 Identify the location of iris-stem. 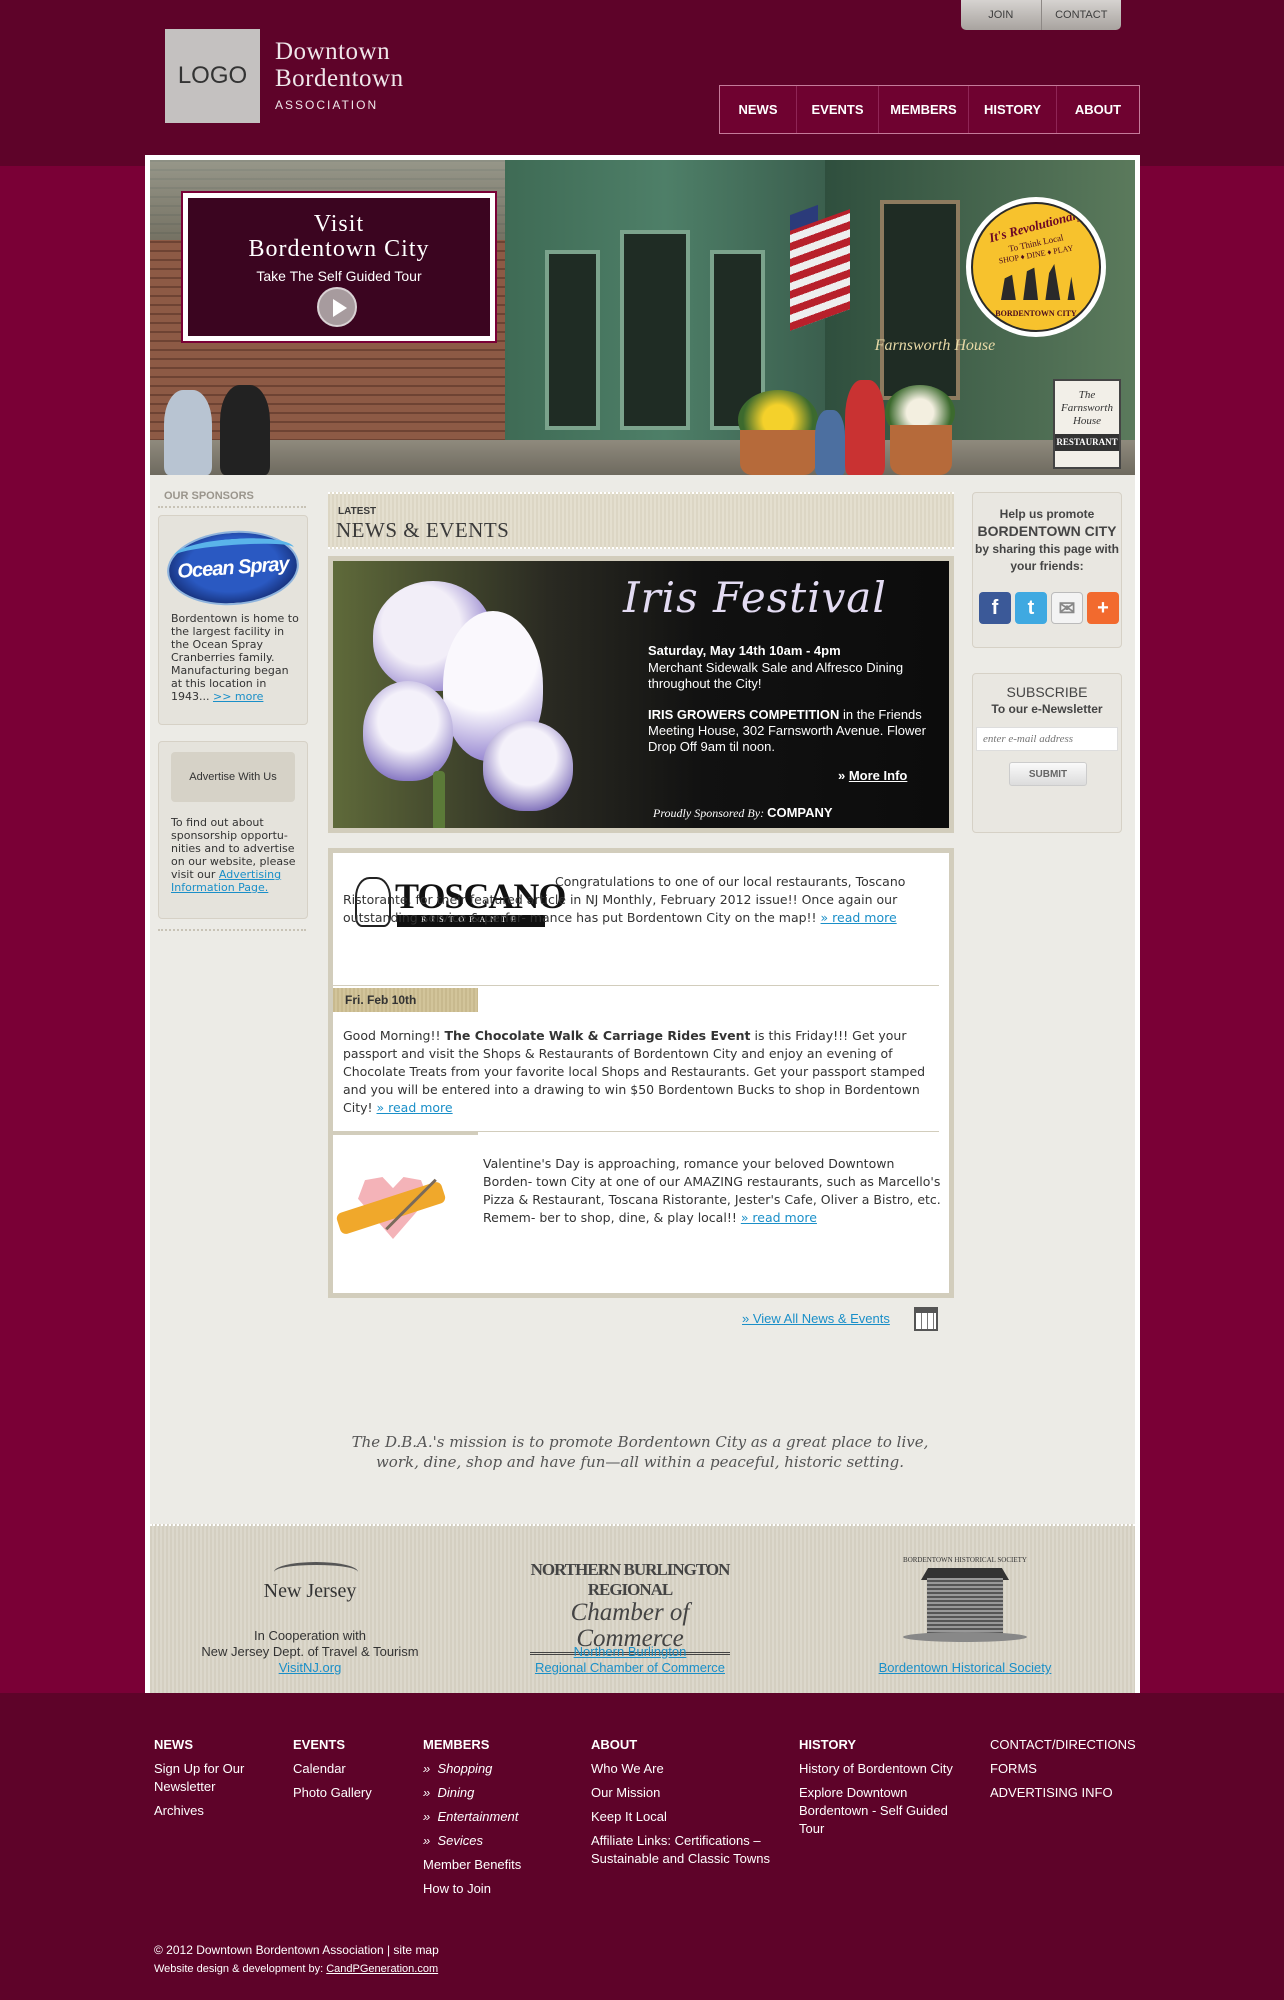
(439, 799).